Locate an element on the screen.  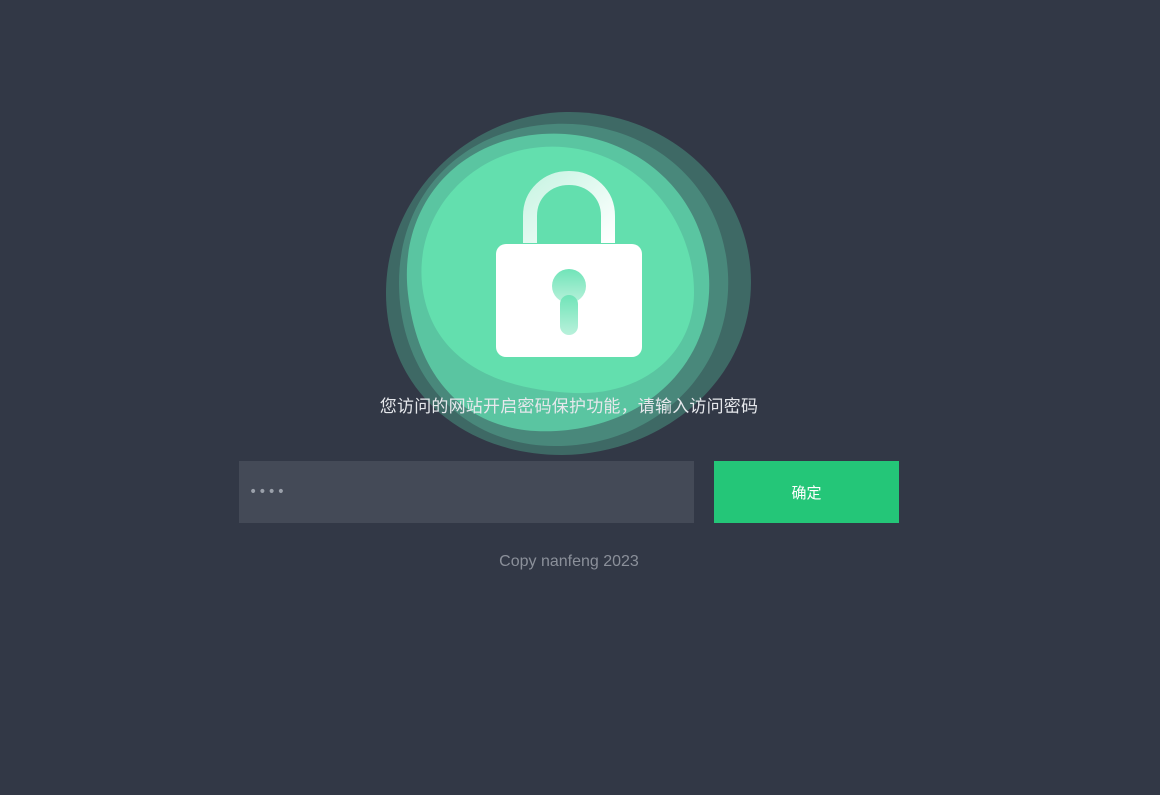
password-input is located at coordinates (466, 492).